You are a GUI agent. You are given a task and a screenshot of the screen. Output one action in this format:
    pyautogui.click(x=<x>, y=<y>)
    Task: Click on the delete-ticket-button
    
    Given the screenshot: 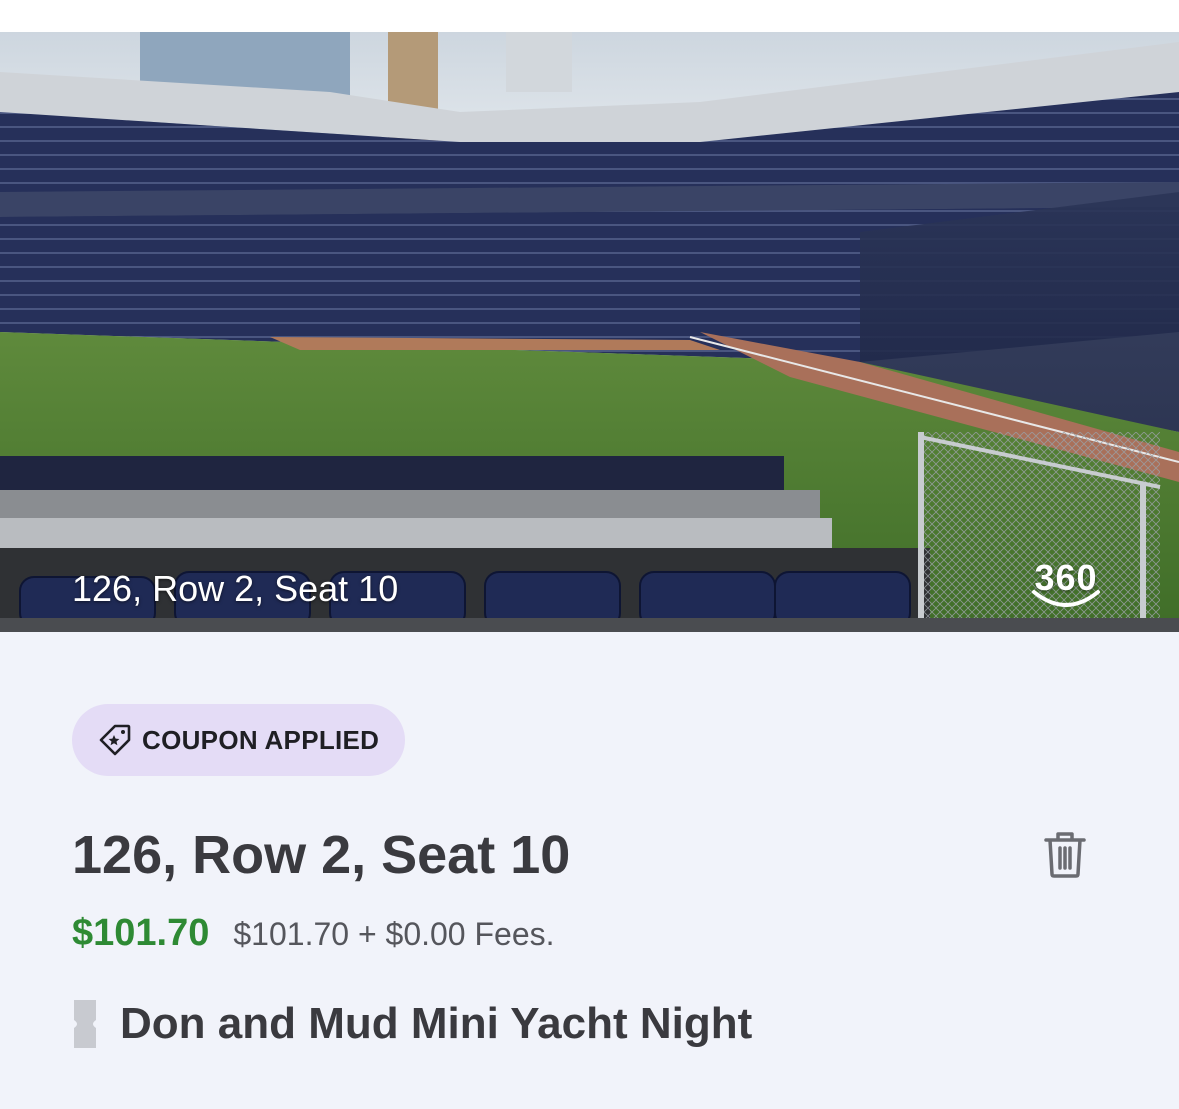 What is the action you would take?
    pyautogui.click(x=1065, y=855)
    